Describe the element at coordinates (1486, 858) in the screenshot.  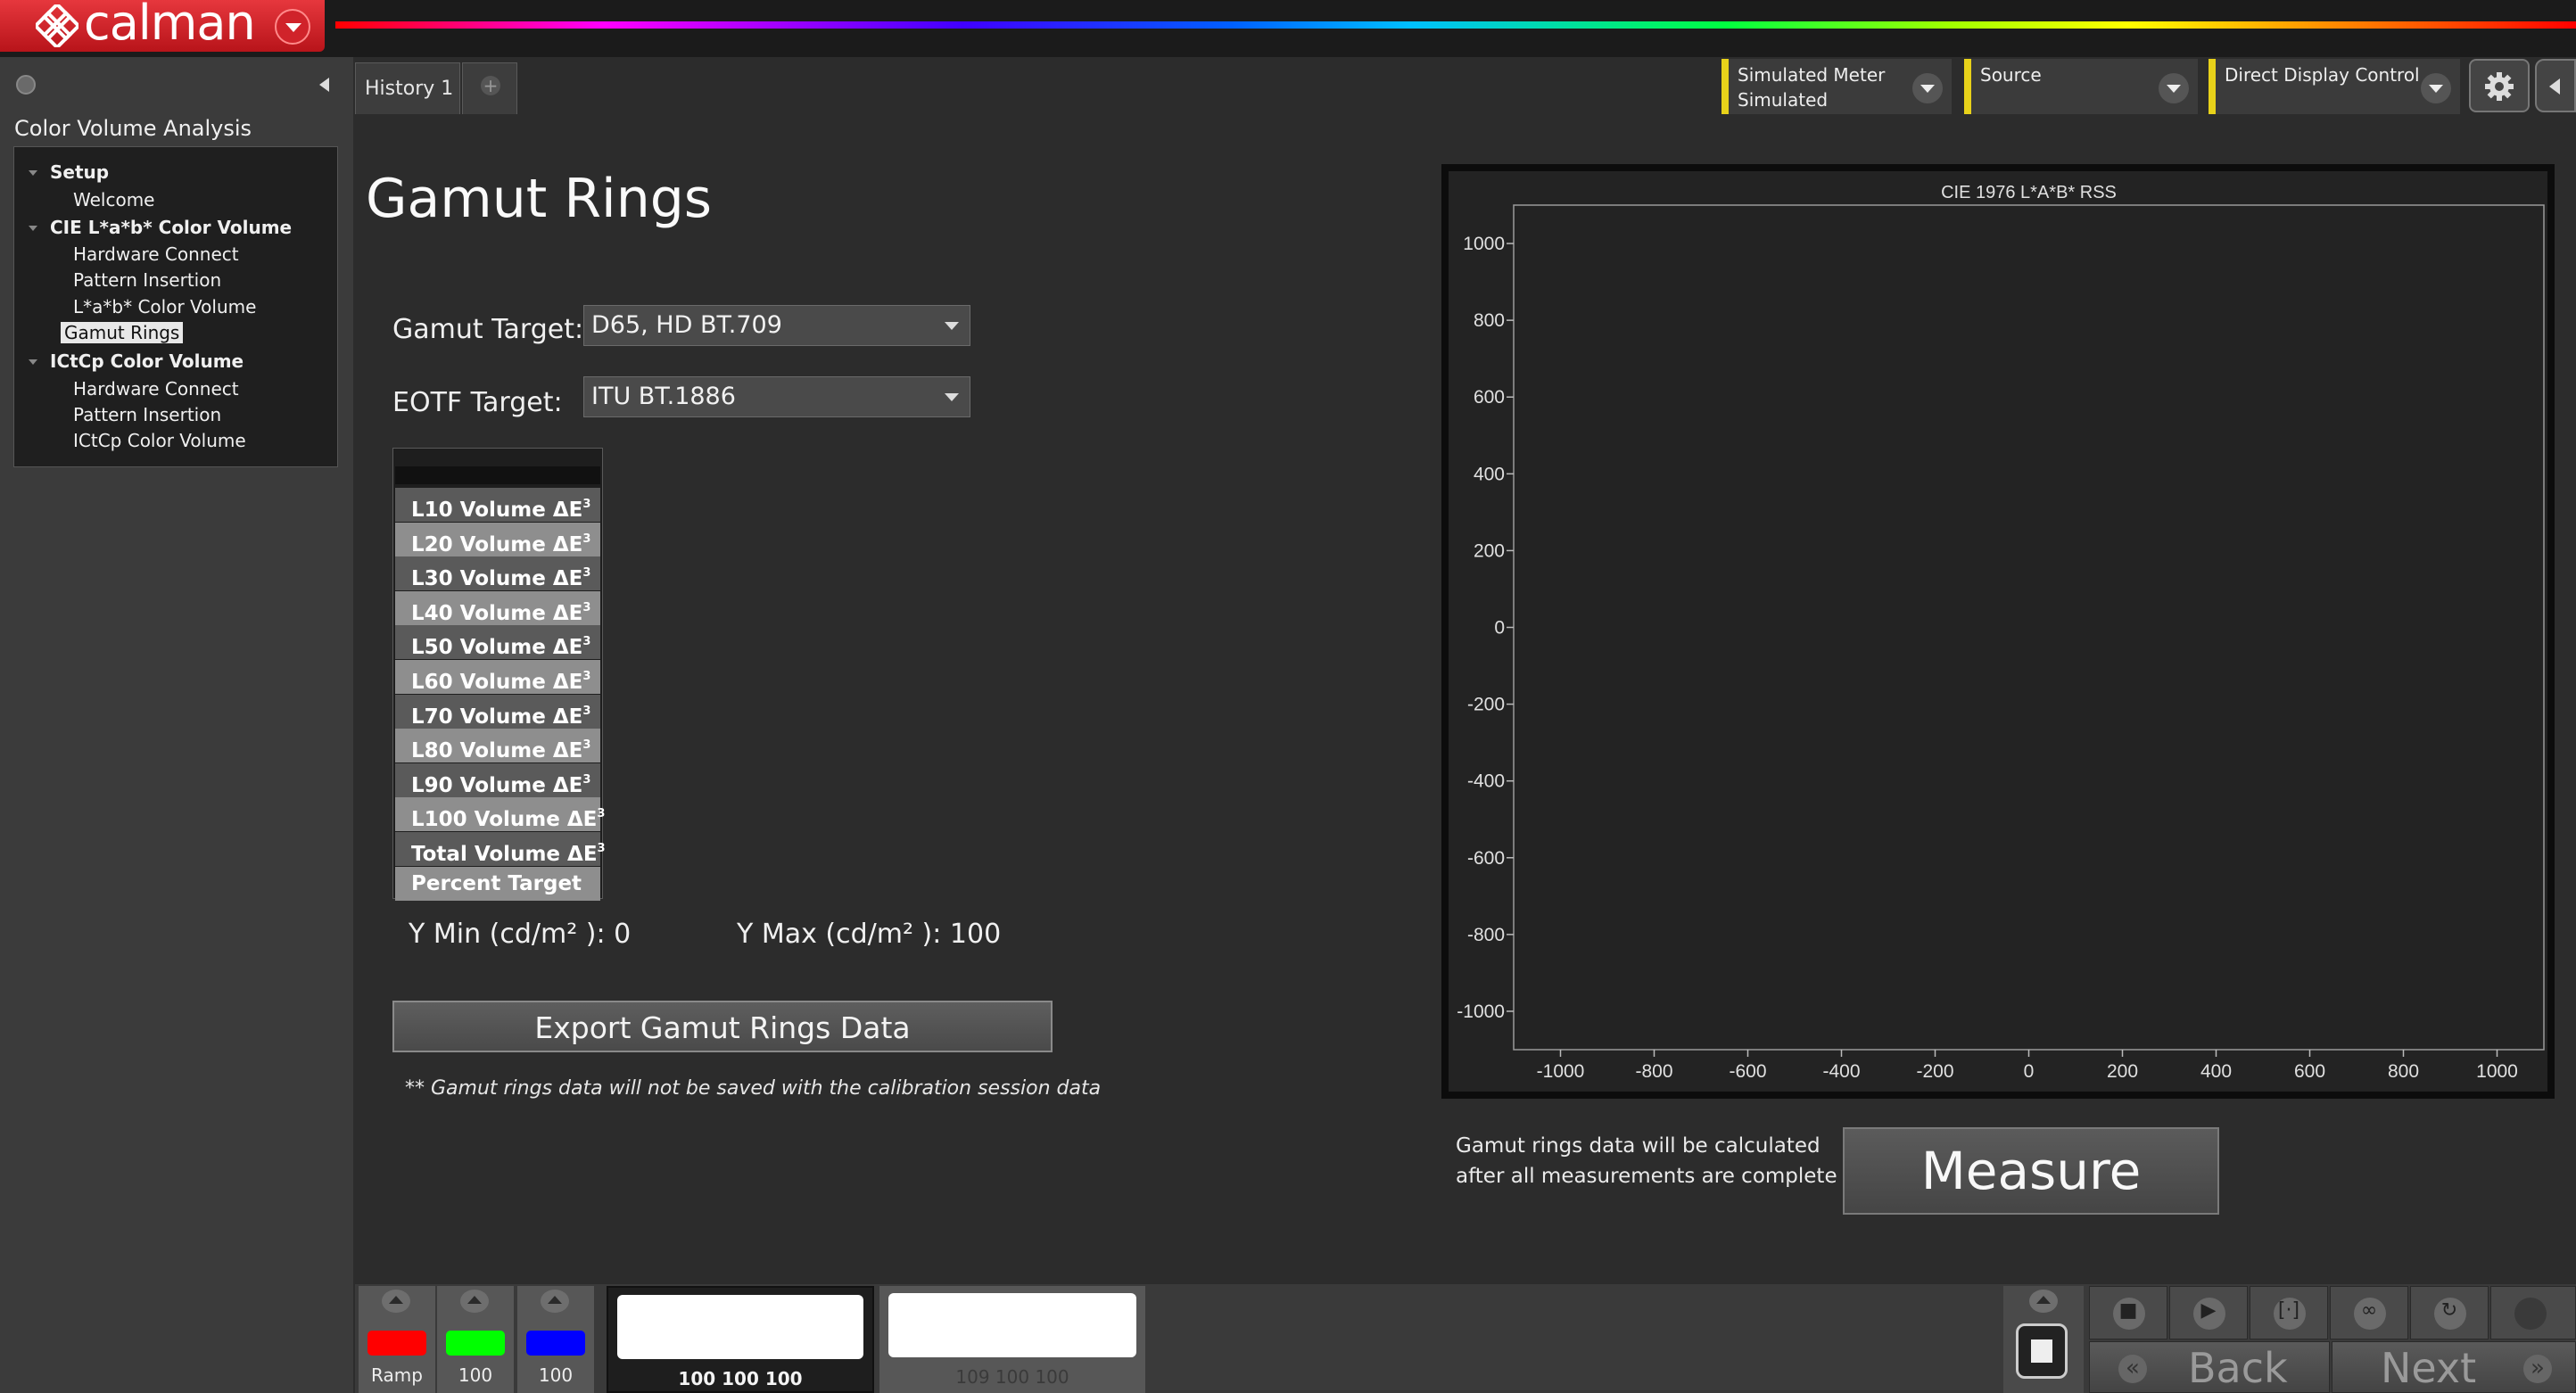
I see `y-tick-label: -600` at that location.